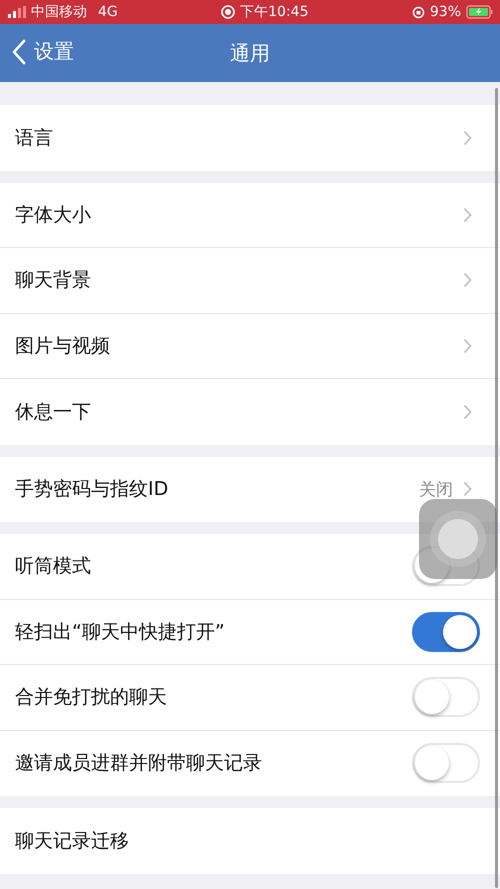  I want to click on page-title: 通用, so click(250, 53).